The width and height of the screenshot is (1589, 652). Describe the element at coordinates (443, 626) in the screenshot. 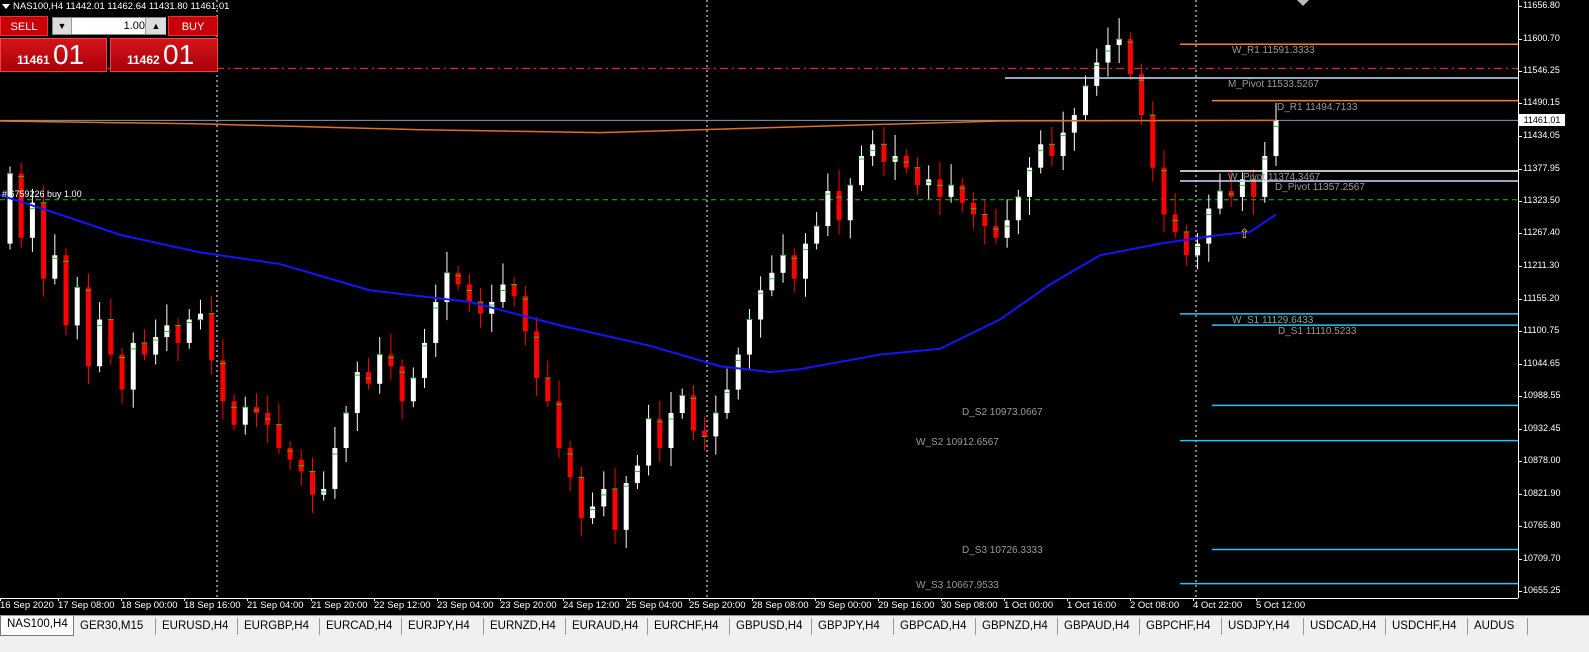

I see `chart-tab-eurjpy-h4: EURJPY,H4` at that location.